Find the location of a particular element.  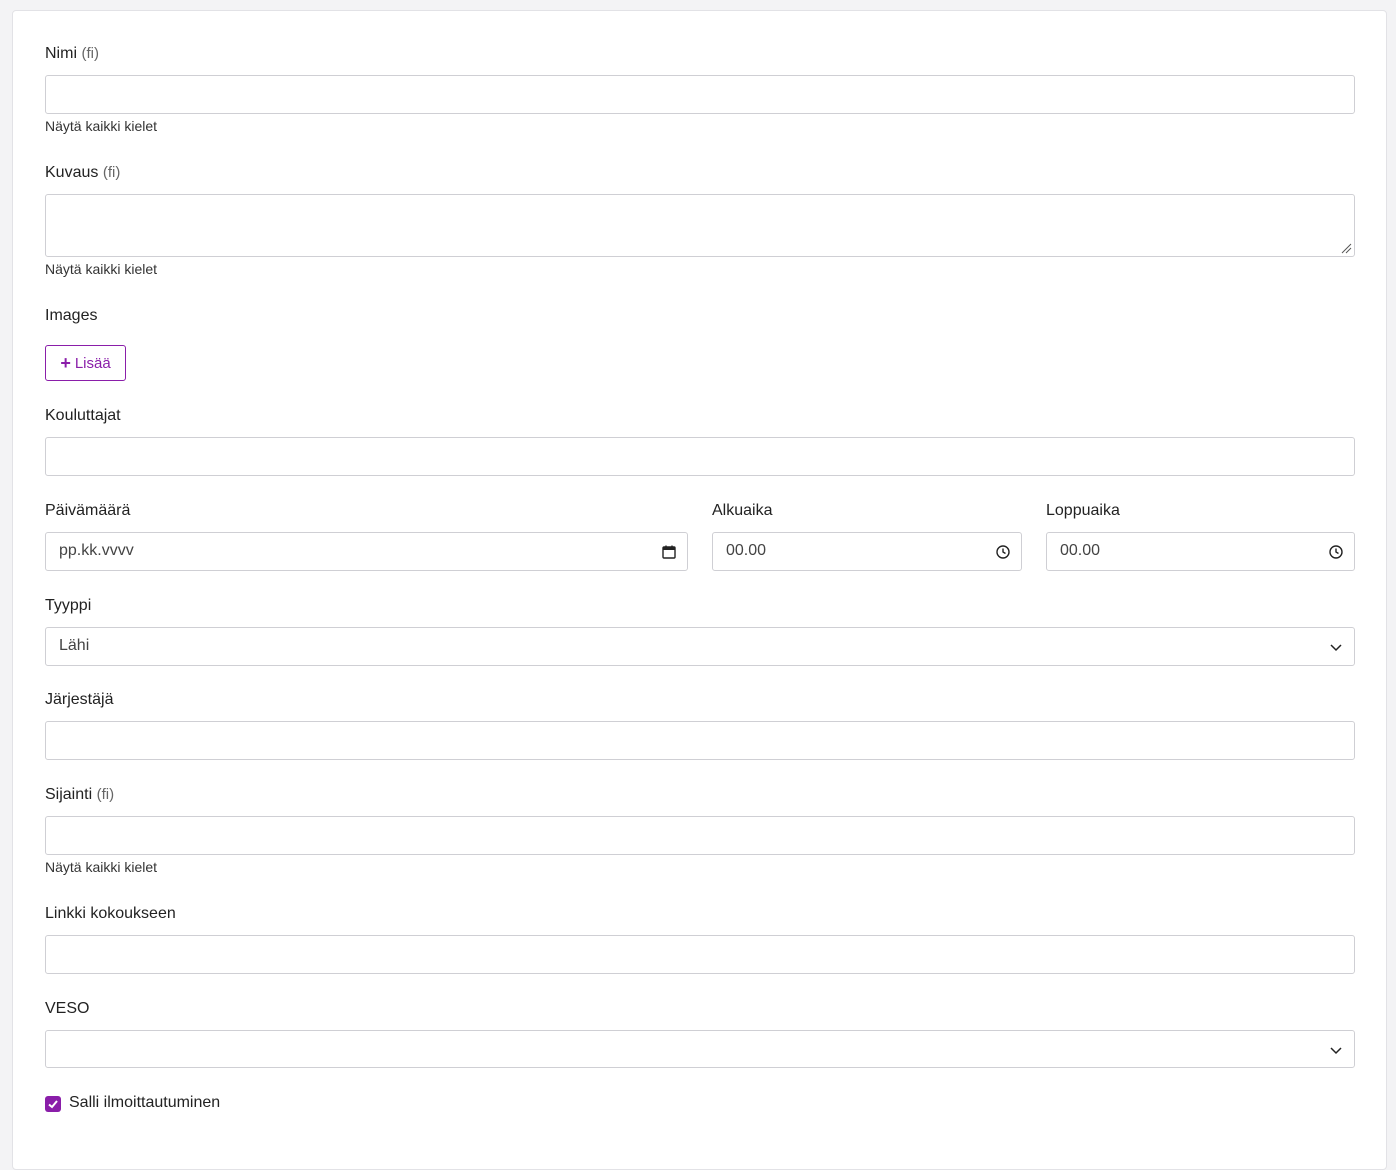

trainers-input is located at coordinates (700, 456).